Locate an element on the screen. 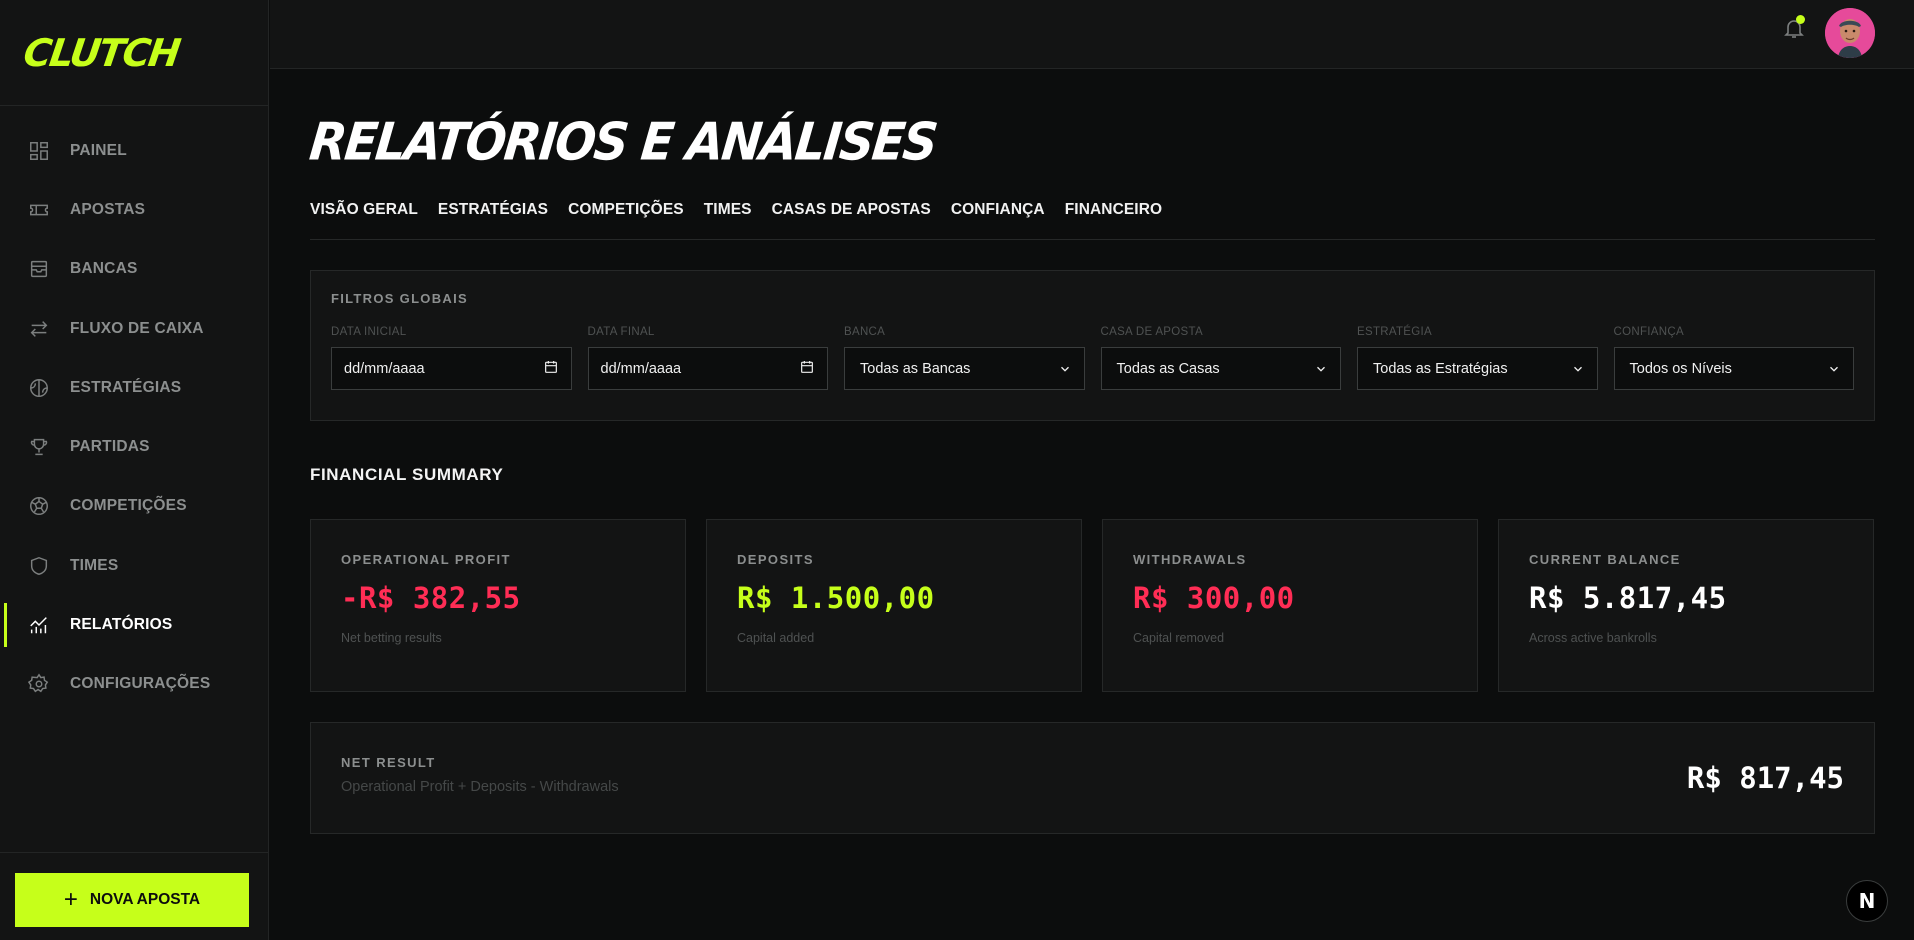 This screenshot has width=1914, height=940. filter-strategy: ESTRATÉGIA Todas as Estratégias is located at coordinates (1477, 358).